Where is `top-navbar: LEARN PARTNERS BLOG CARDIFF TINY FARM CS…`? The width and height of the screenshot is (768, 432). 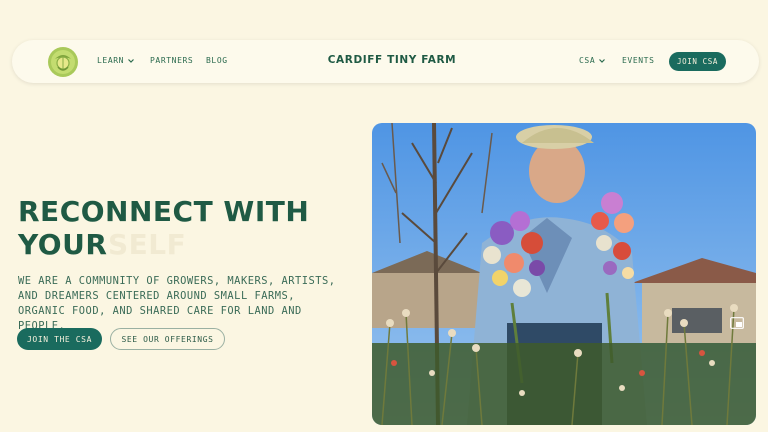 top-navbar: LEARN PARTNERS BLOG CARDIFF TINY FARM CS… is located at coordinates (385, 61).